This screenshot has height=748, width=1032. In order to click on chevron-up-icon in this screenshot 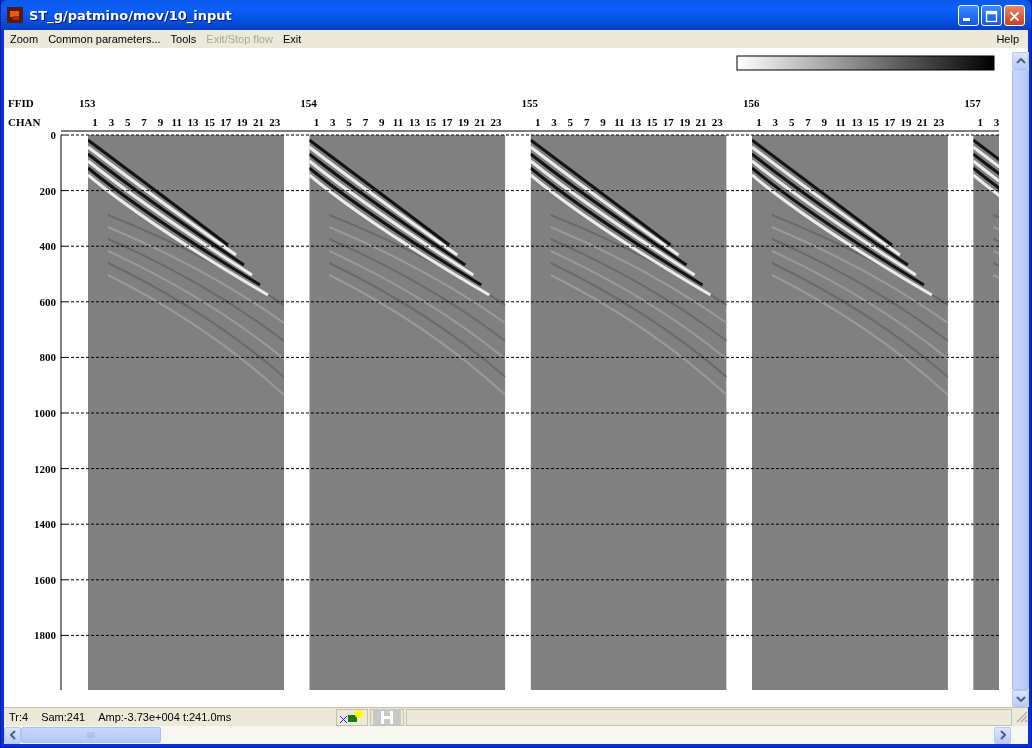, I will do `click(1020, 60)`.